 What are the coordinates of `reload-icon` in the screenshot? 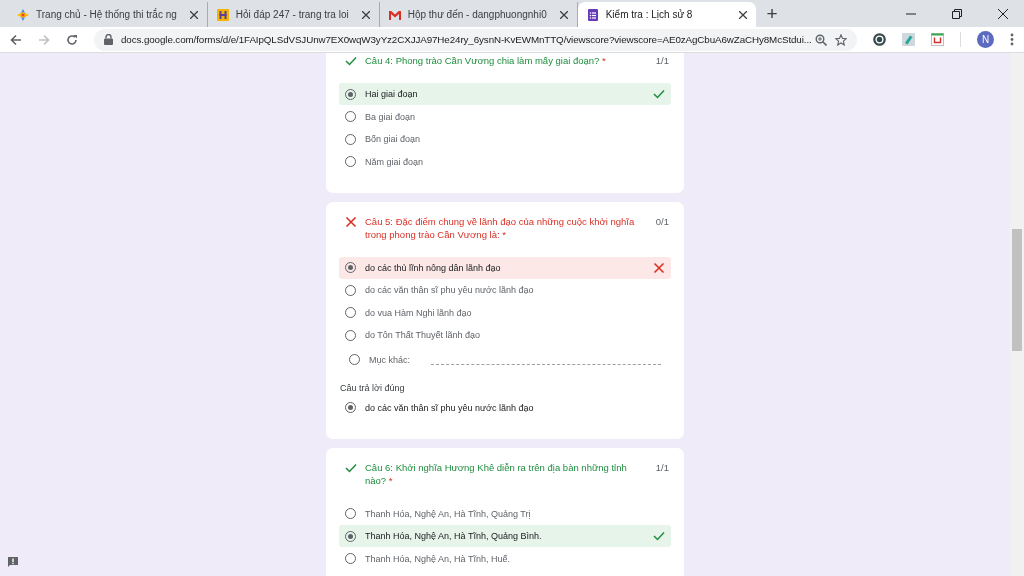 It's located at (72, 39).